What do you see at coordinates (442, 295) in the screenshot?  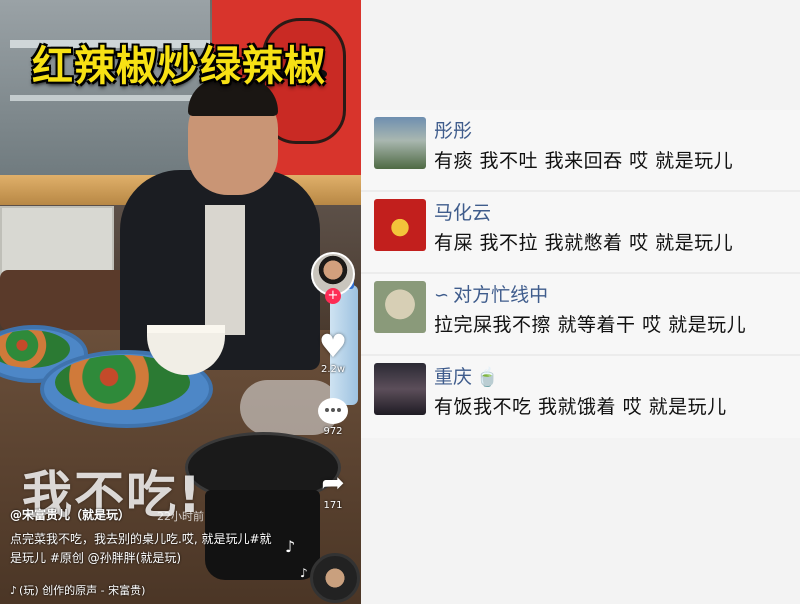 I see `mini-program-icon: ∽` at bounding box center [442, 295].